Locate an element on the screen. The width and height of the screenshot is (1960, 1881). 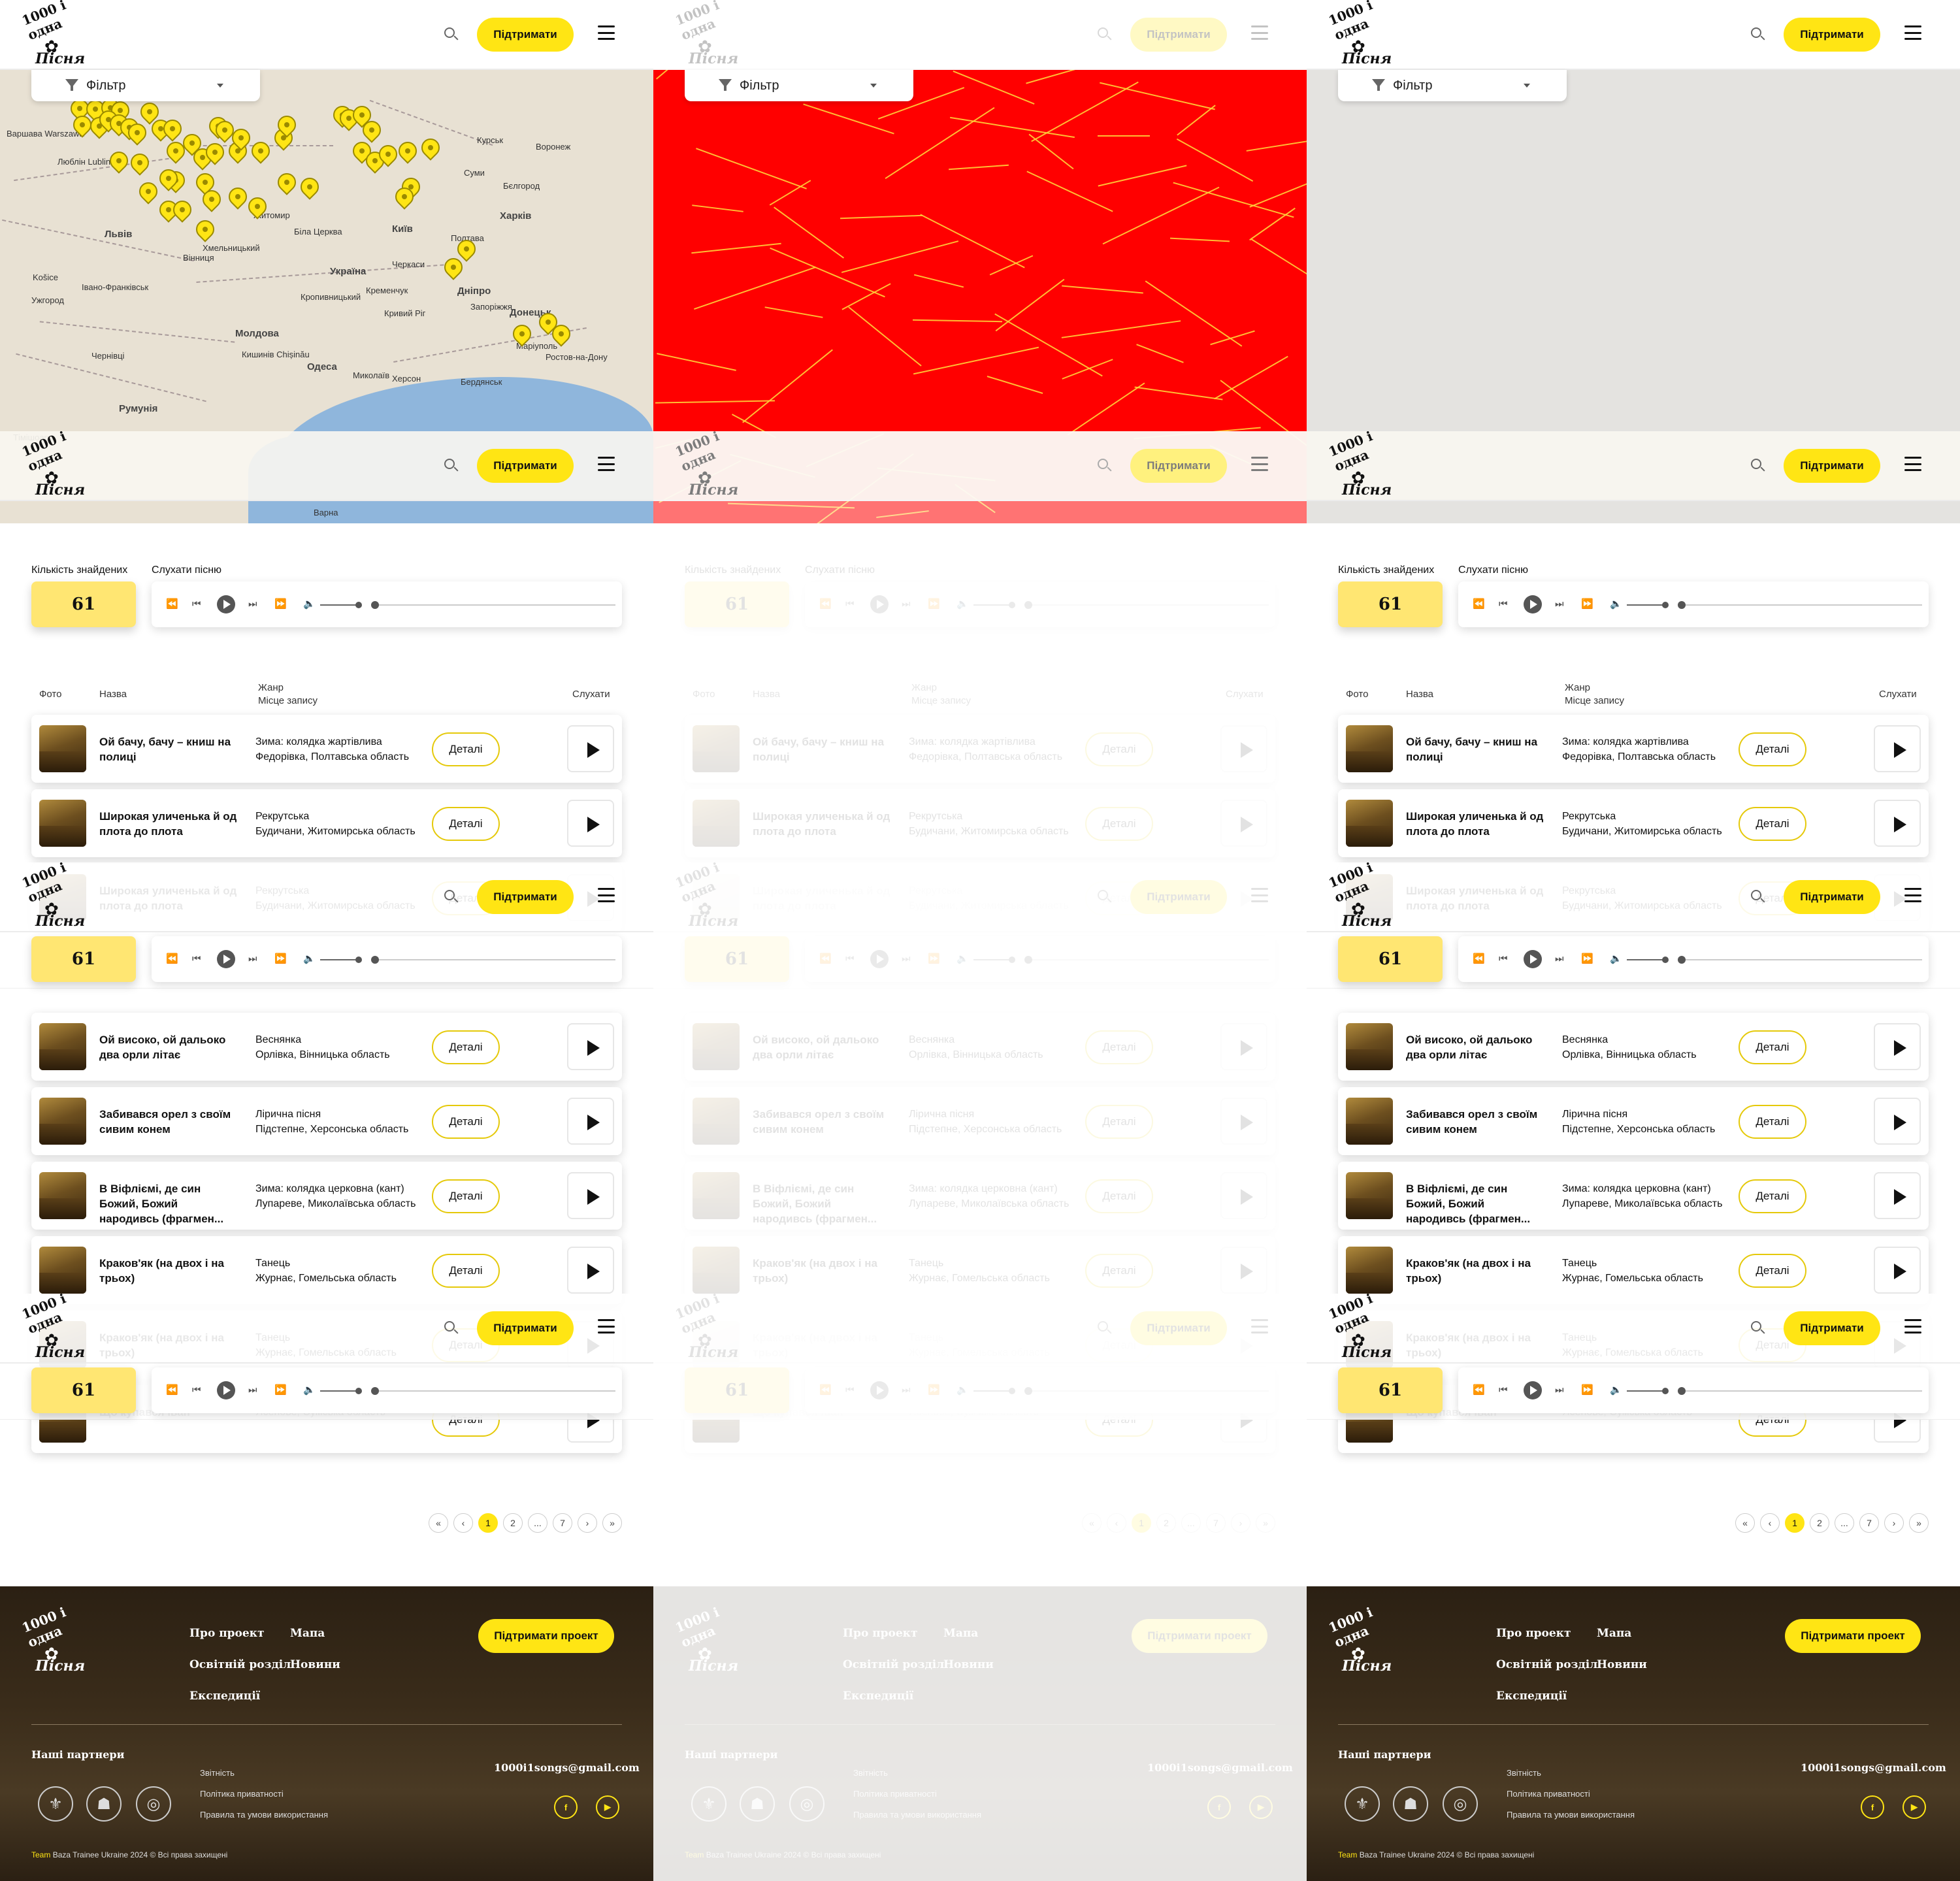
faded-sticky-overlay is located at coordinates (980, 477).